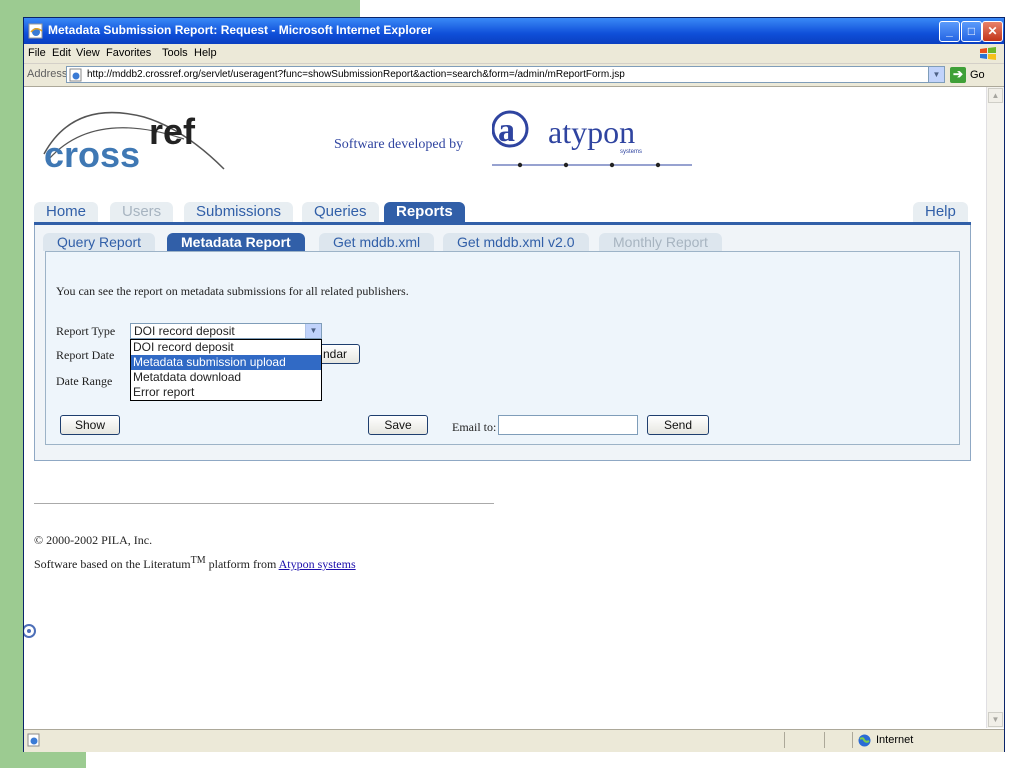 The width and height of the screenshot is (1024, 768). Describe the element at coordinates (424, 212) in the screenshot. I see `tab-reports: Reports` at that location.